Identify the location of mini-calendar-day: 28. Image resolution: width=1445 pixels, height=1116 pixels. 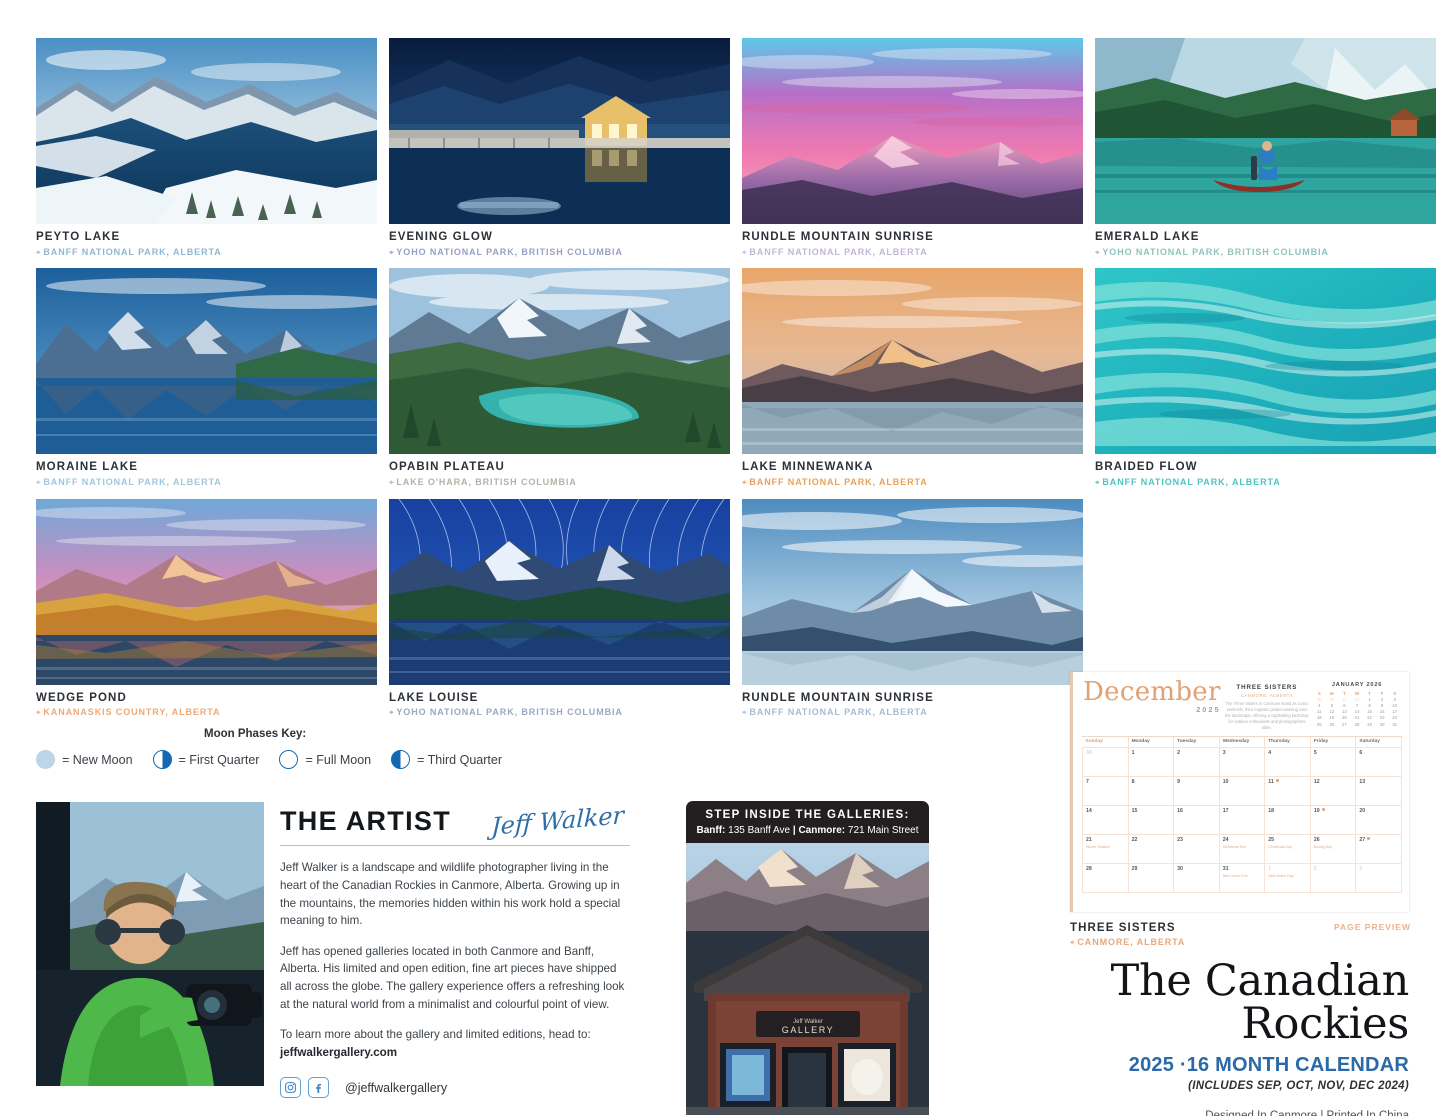
(1357, 724).